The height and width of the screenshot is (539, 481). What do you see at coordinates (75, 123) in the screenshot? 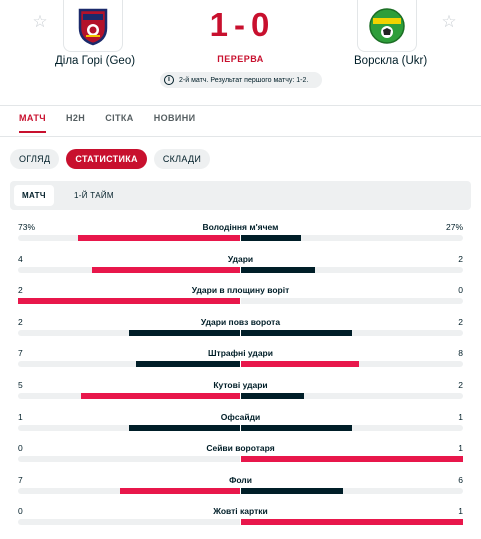
I see `tab-h2h: H2H` at bounding box center [75, 123].